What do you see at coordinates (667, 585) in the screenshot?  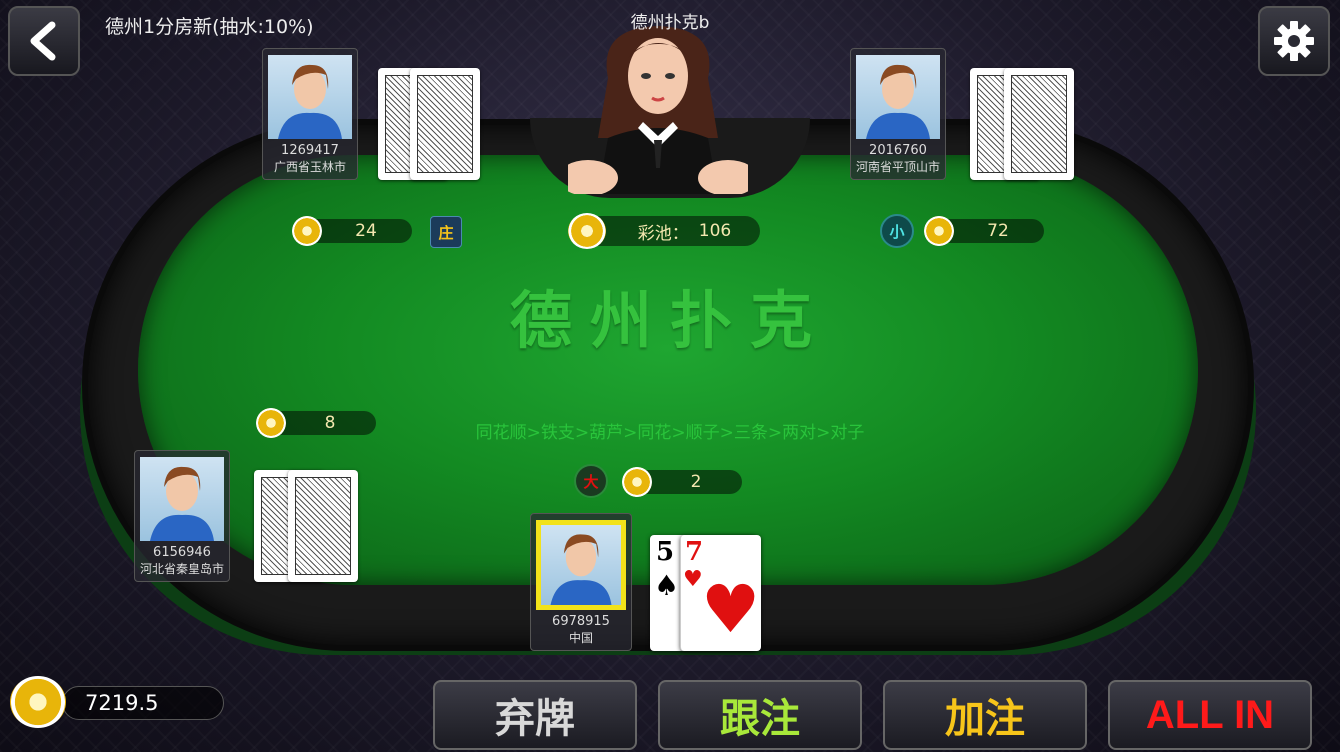 I see `spade-icon: ♠` at bounding box center [667, 585].